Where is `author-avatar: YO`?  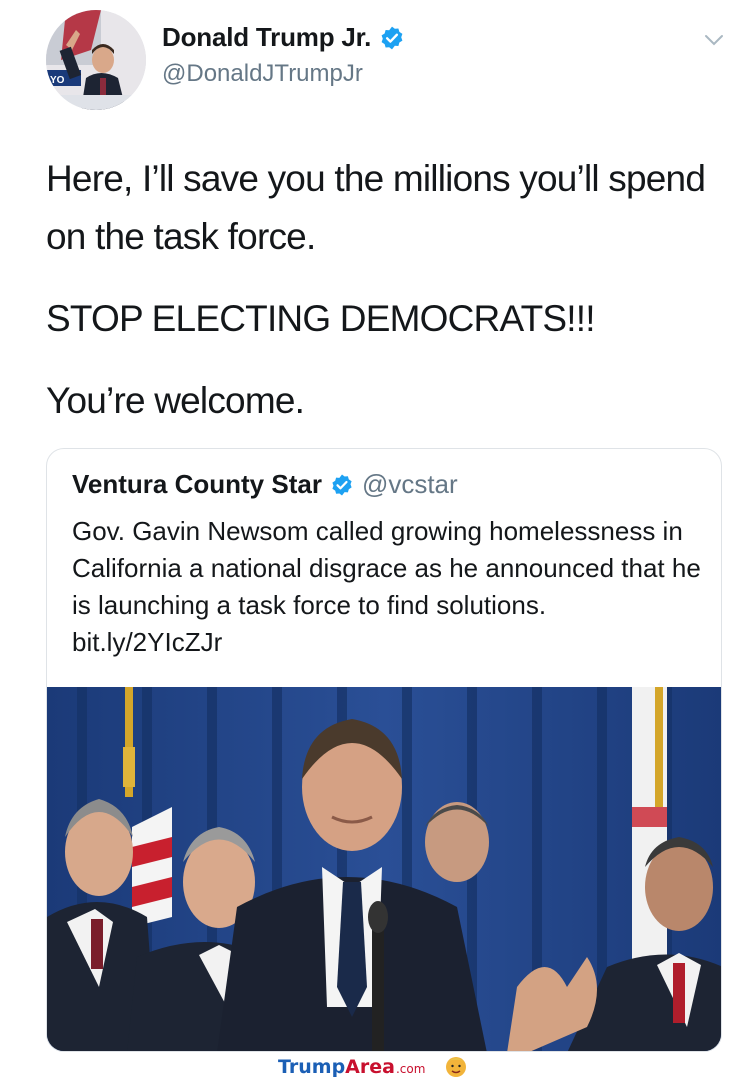
author-avatar: YO is located at coordinates (96, 60).